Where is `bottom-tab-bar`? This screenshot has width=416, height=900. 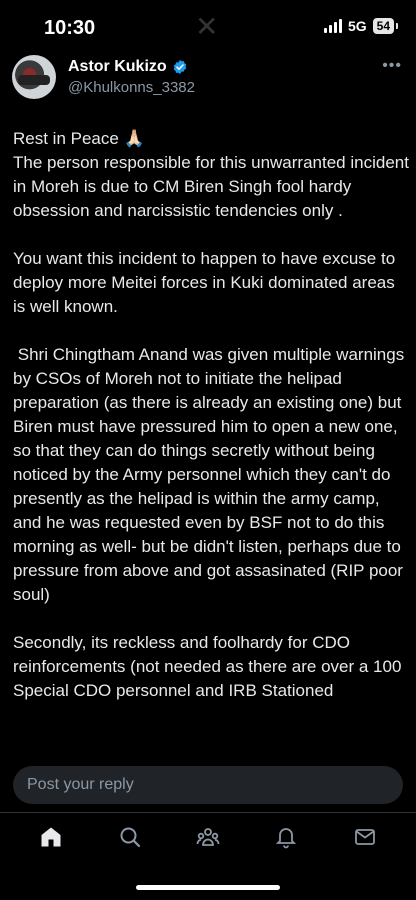 bottom-tab-bar is located at coordinates (208, 837).